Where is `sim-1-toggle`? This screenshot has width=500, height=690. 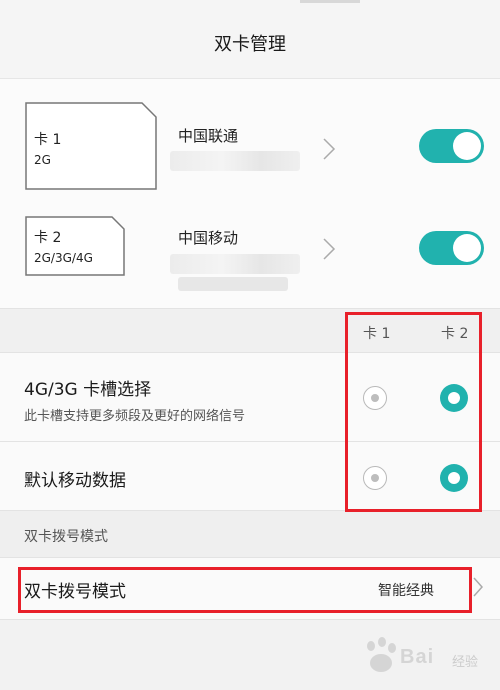
sim-1-toggle is located at coordinates (451, 146).